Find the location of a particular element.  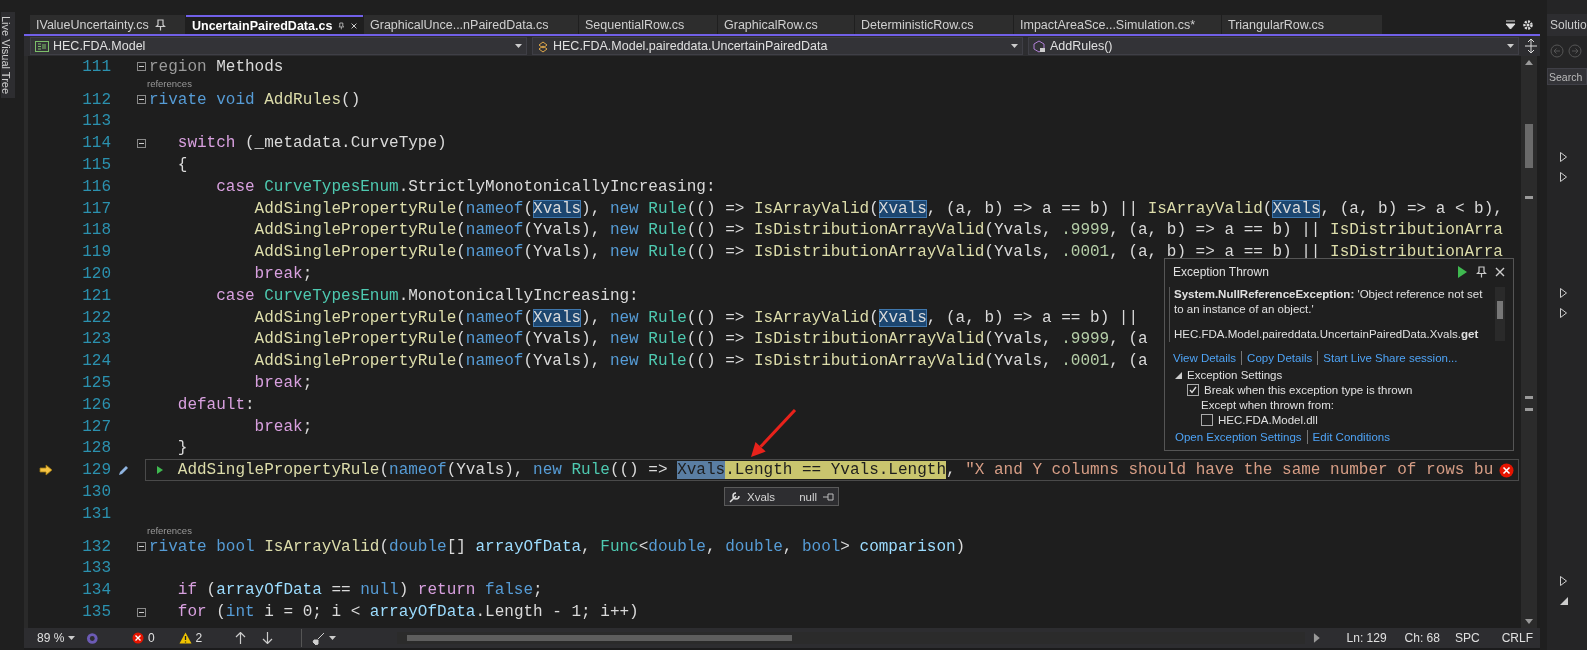

line-number: 124 is located at coordinates (96, 361).